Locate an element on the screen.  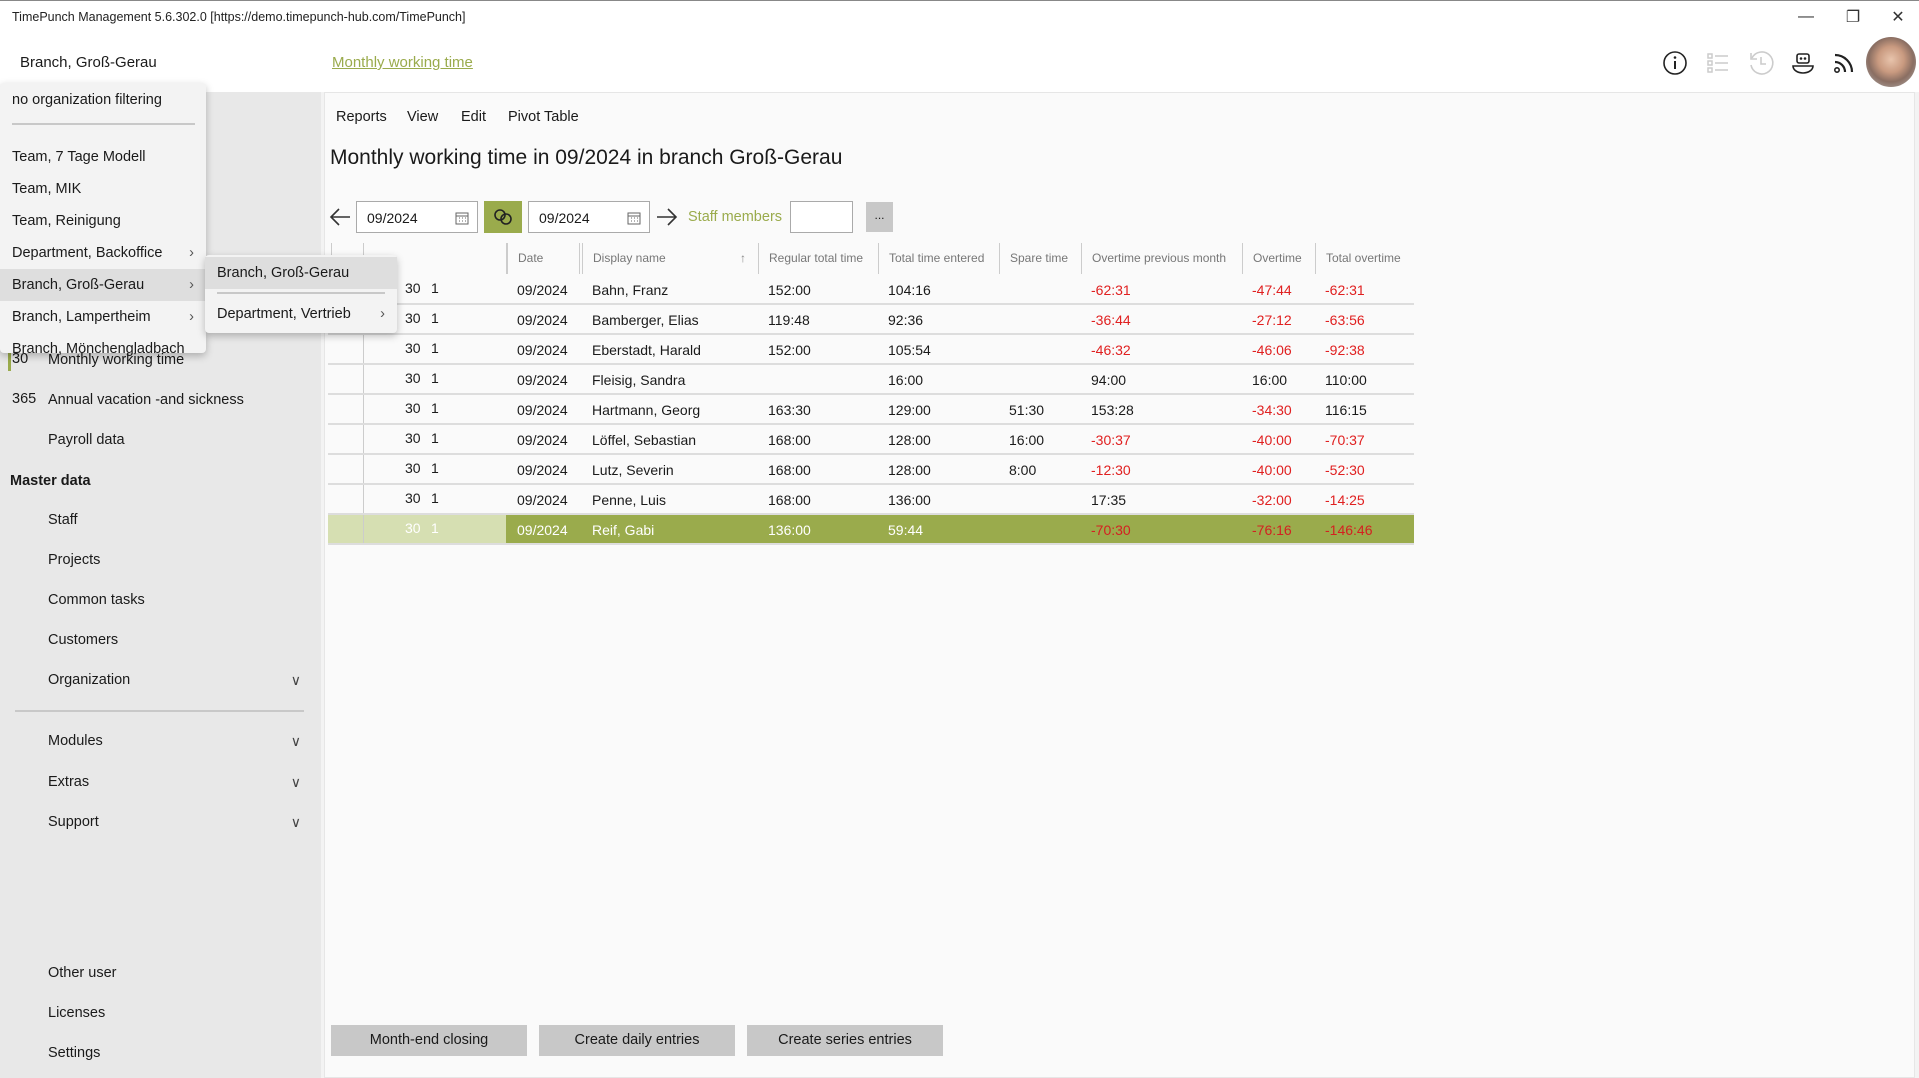
column-header-overtime: Overtime is located at coordinates (1277, 258).